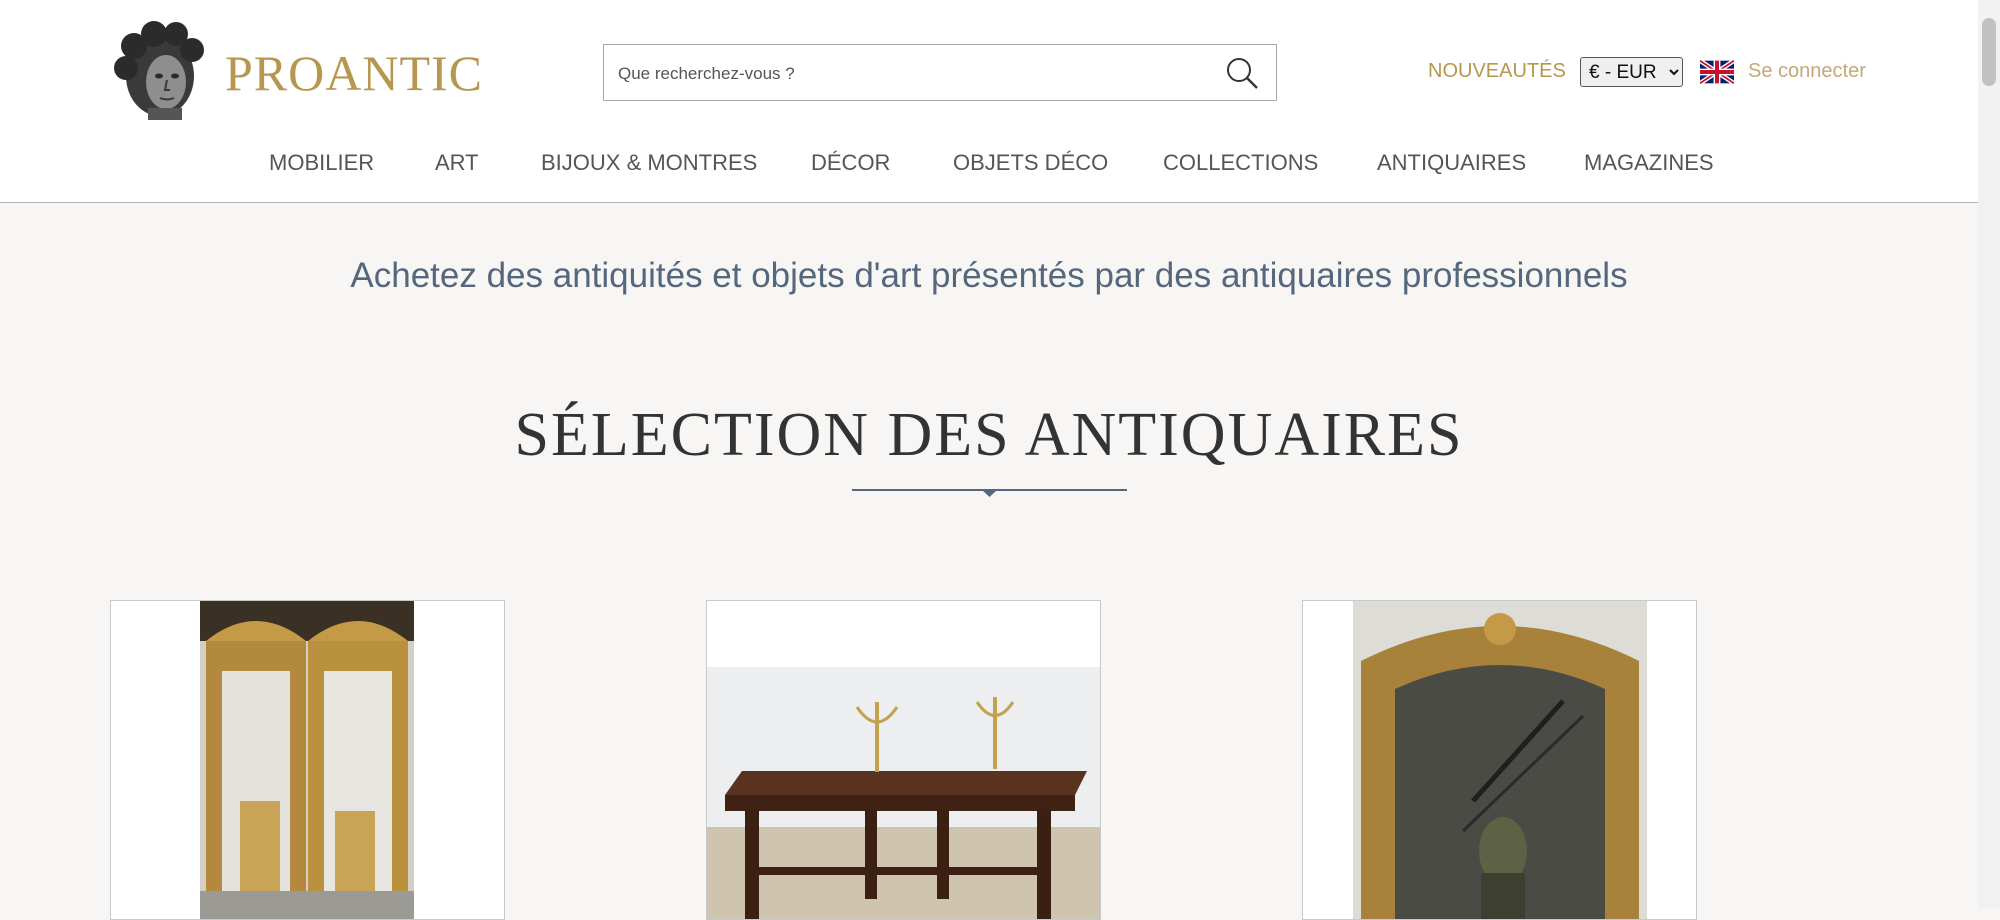  I want to click on section-title: SÉLECTION DES ANTIQUAIRES, so click(989, 435).